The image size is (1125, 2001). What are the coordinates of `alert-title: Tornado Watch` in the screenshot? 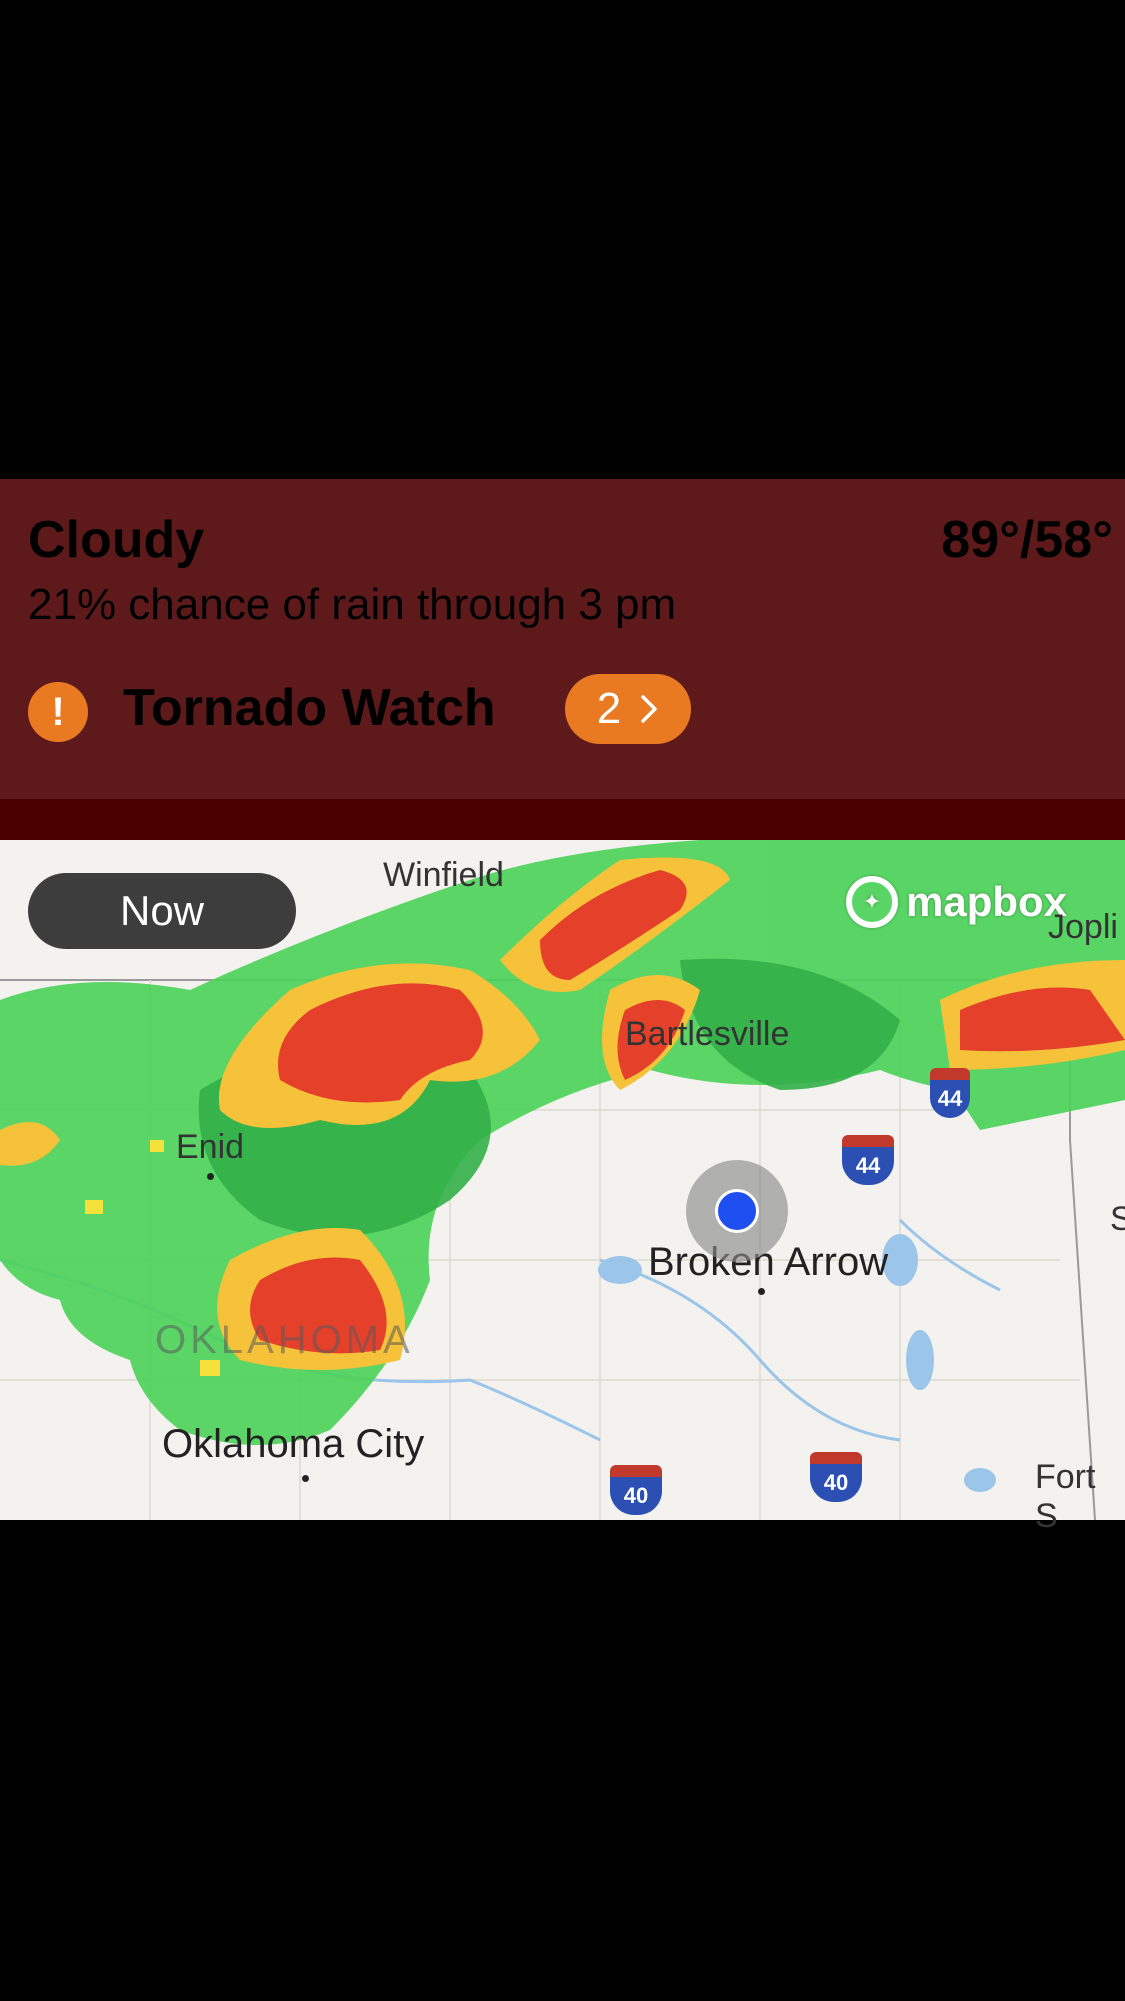 It's located at (309, 708).